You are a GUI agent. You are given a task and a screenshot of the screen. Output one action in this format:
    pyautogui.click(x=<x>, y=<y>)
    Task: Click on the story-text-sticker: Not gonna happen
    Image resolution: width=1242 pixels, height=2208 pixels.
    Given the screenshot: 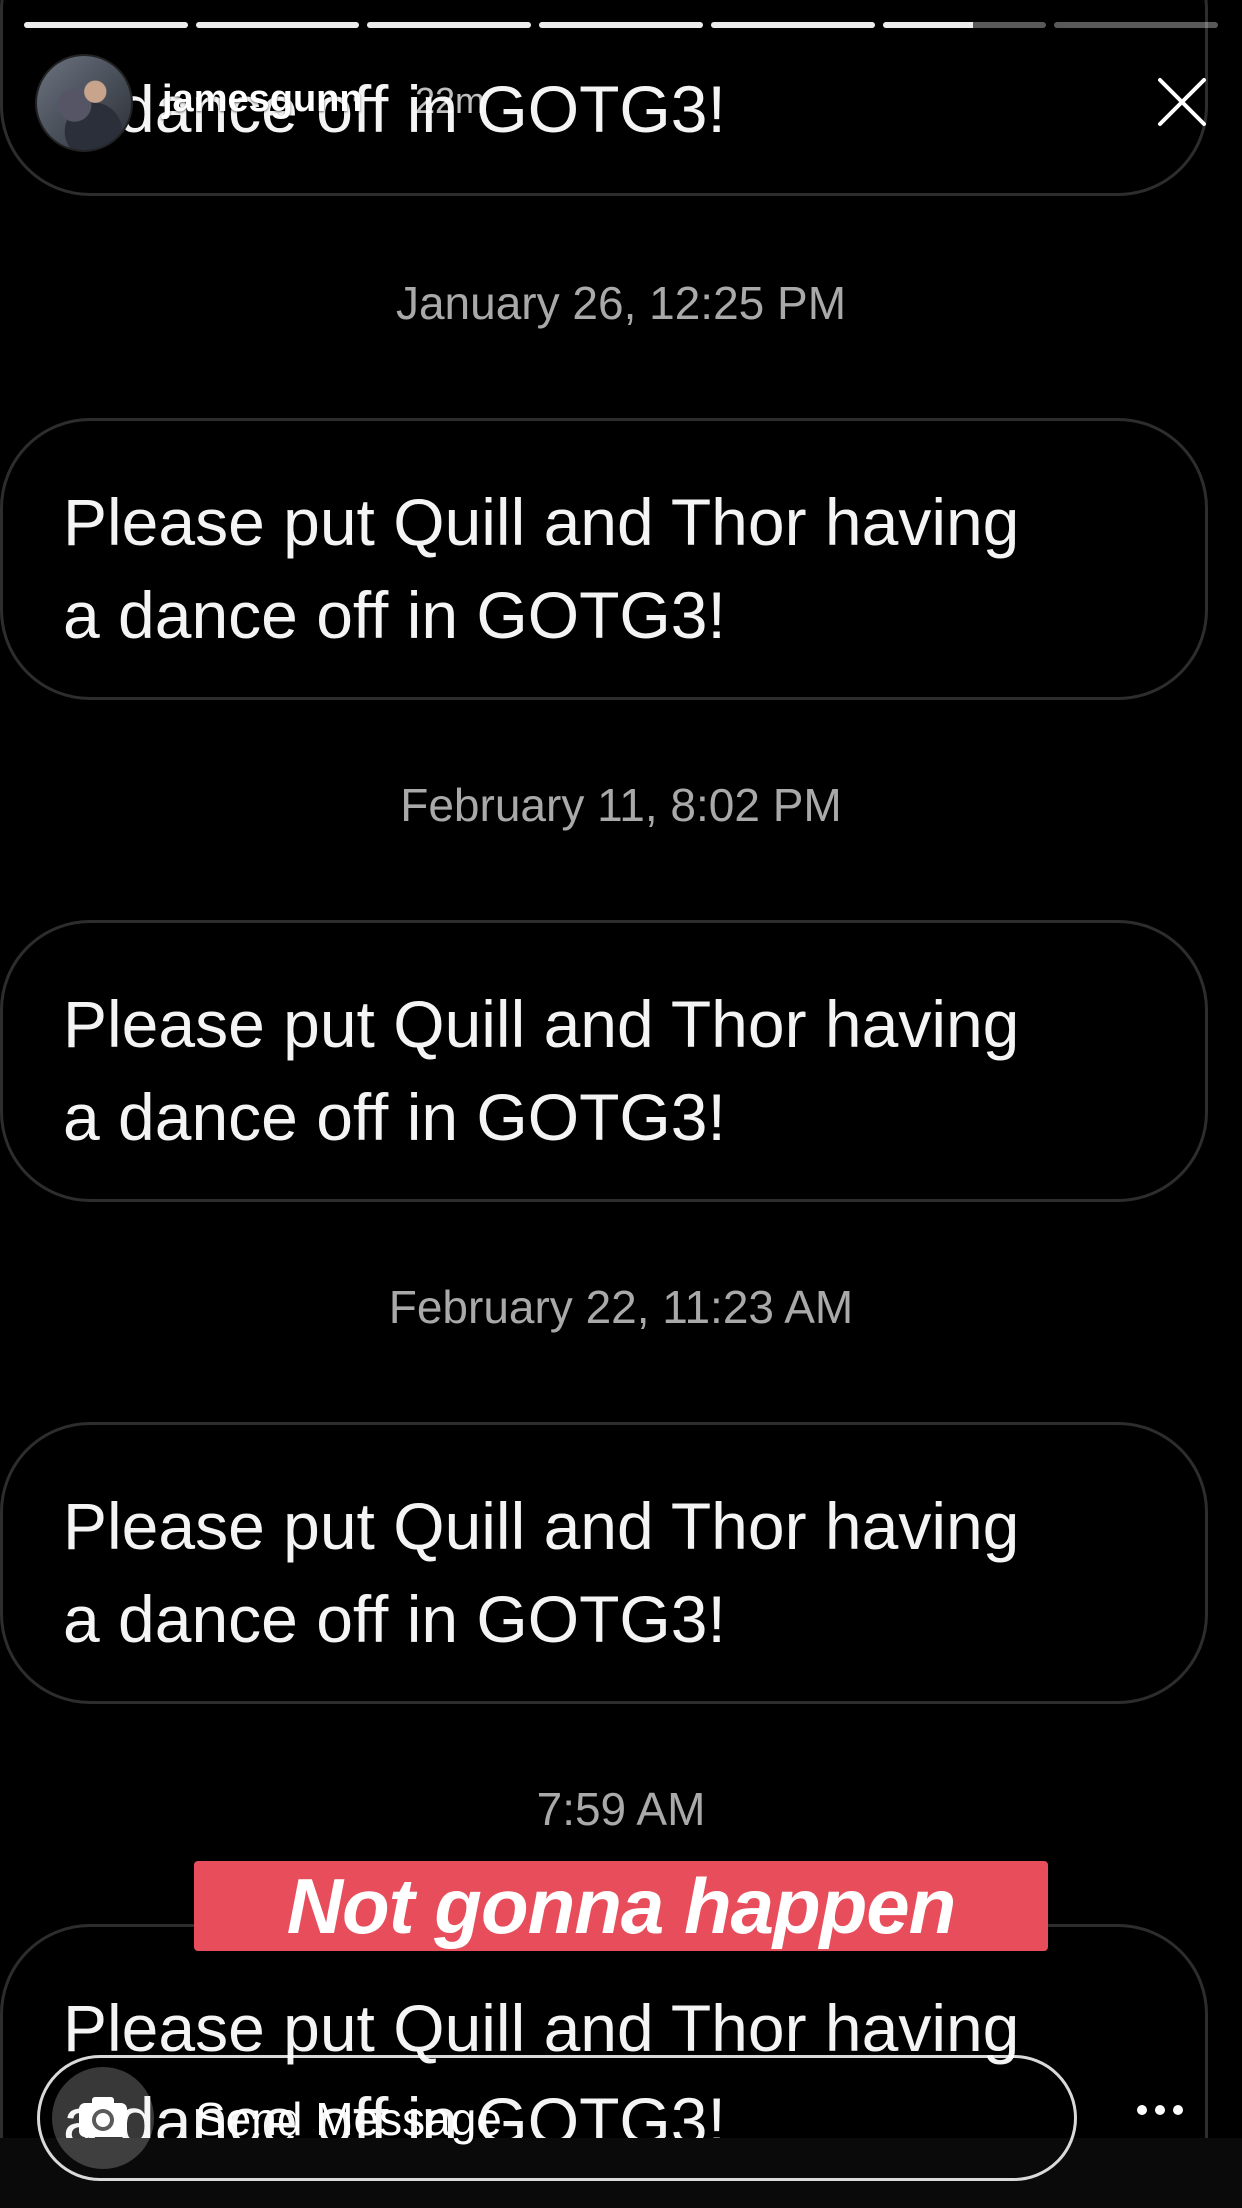 What is the action you would take?
    pyautogui.click(x=621, y=1906)
    